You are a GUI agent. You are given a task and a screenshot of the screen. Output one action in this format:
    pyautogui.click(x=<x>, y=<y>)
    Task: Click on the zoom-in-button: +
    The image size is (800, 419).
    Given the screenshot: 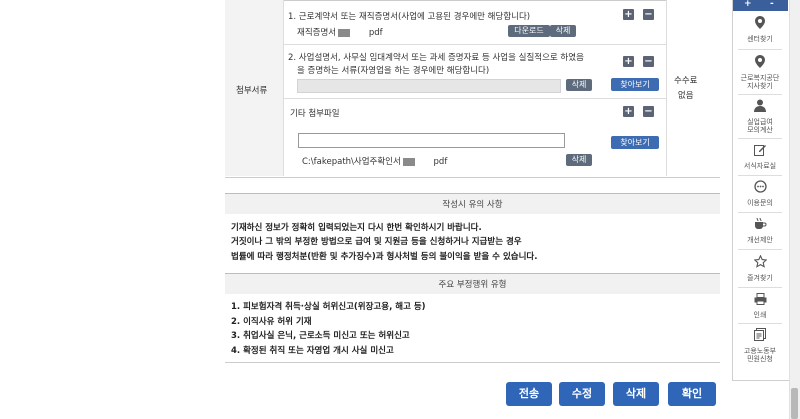 What is the action you would take?
    pyautogui.click(x=748, y=4)
    